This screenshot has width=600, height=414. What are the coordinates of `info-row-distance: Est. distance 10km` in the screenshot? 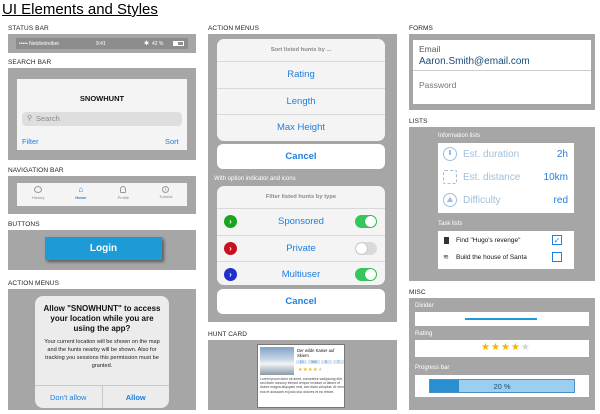 It's located at (506, 177).